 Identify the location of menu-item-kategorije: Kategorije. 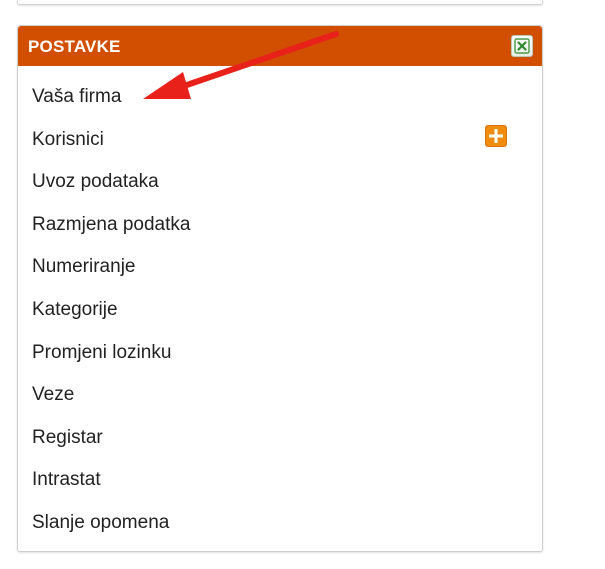
(280, 310).